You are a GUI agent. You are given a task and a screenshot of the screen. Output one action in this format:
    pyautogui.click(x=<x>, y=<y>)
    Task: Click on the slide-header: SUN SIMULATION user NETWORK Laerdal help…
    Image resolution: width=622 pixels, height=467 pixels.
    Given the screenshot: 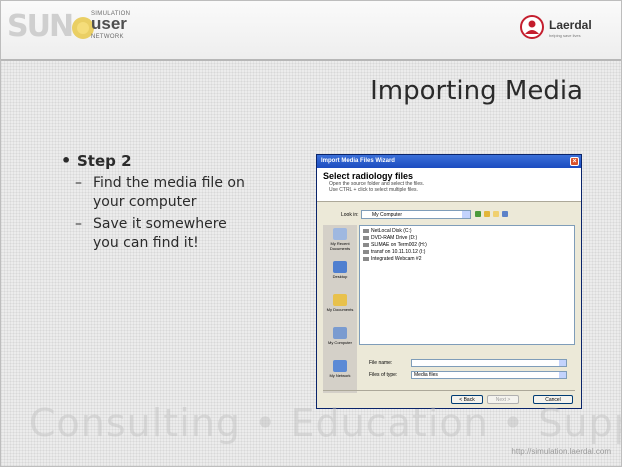 What is the action you would take?
    pyautogui.click(x=311, y=31)
    